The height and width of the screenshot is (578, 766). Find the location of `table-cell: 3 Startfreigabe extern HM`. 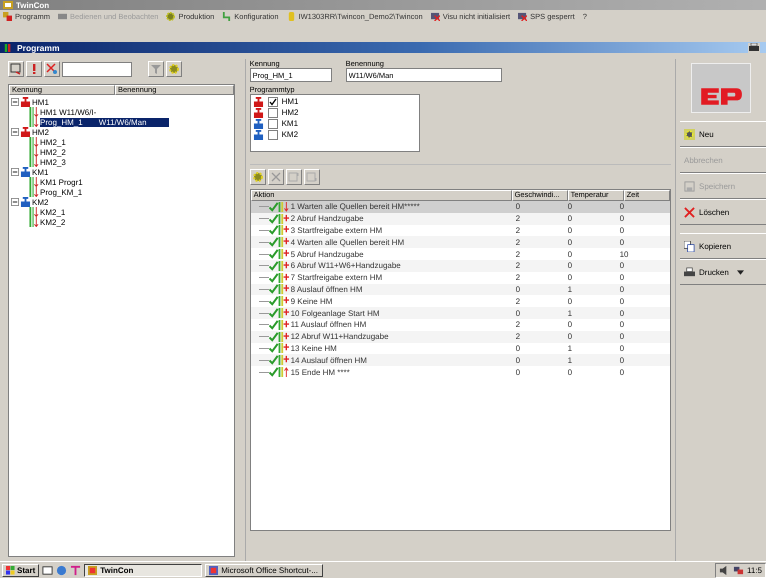

table-cell: 3 Startfreigabe extern HM is located at coordinates (336, 230).